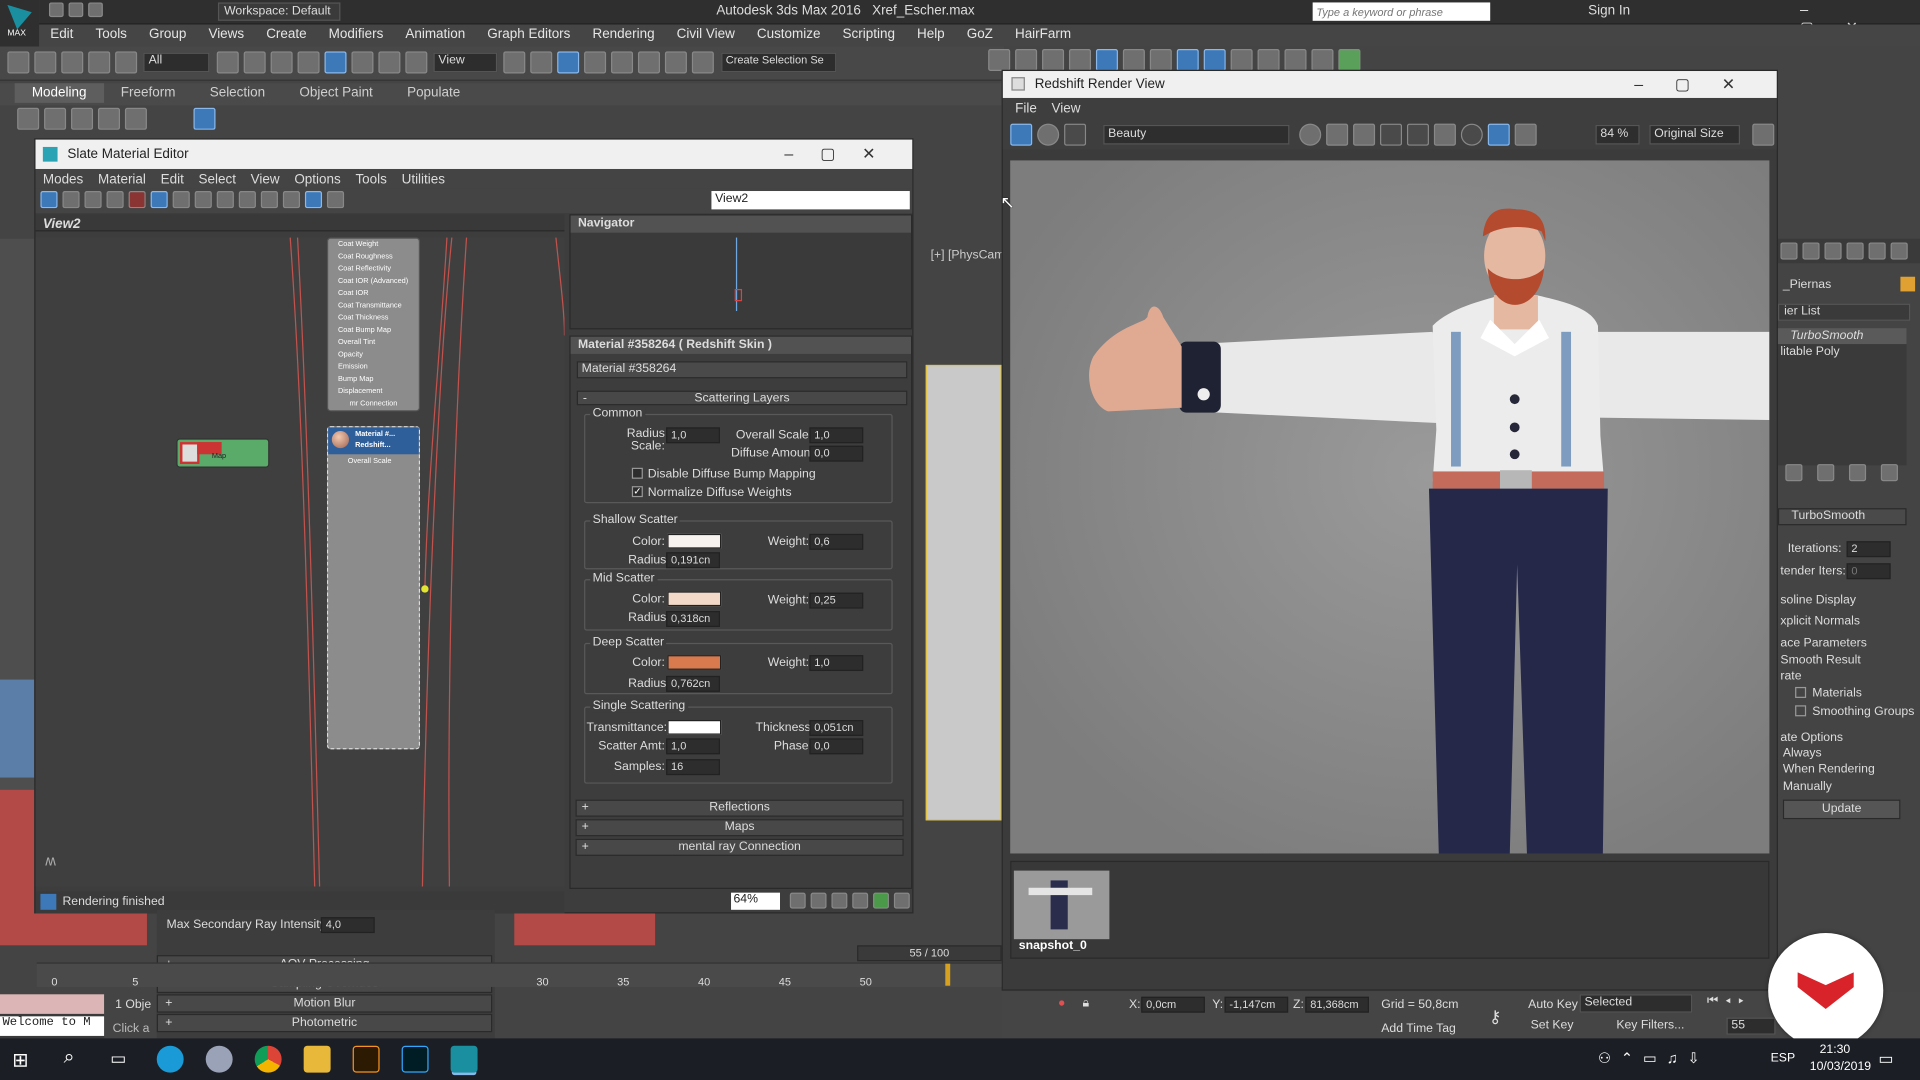 This screenshot has width=1920, height=1080. I want to click on layout-icon, so click(247, 199).